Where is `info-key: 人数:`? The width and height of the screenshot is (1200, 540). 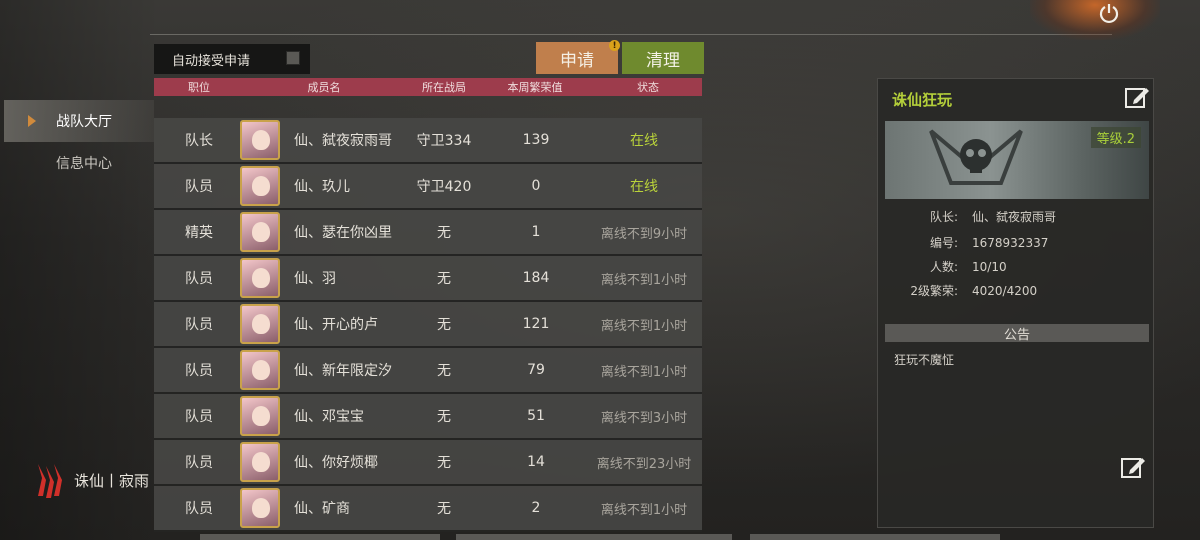
info-key: 人数: is located at coordinates (943, 267).